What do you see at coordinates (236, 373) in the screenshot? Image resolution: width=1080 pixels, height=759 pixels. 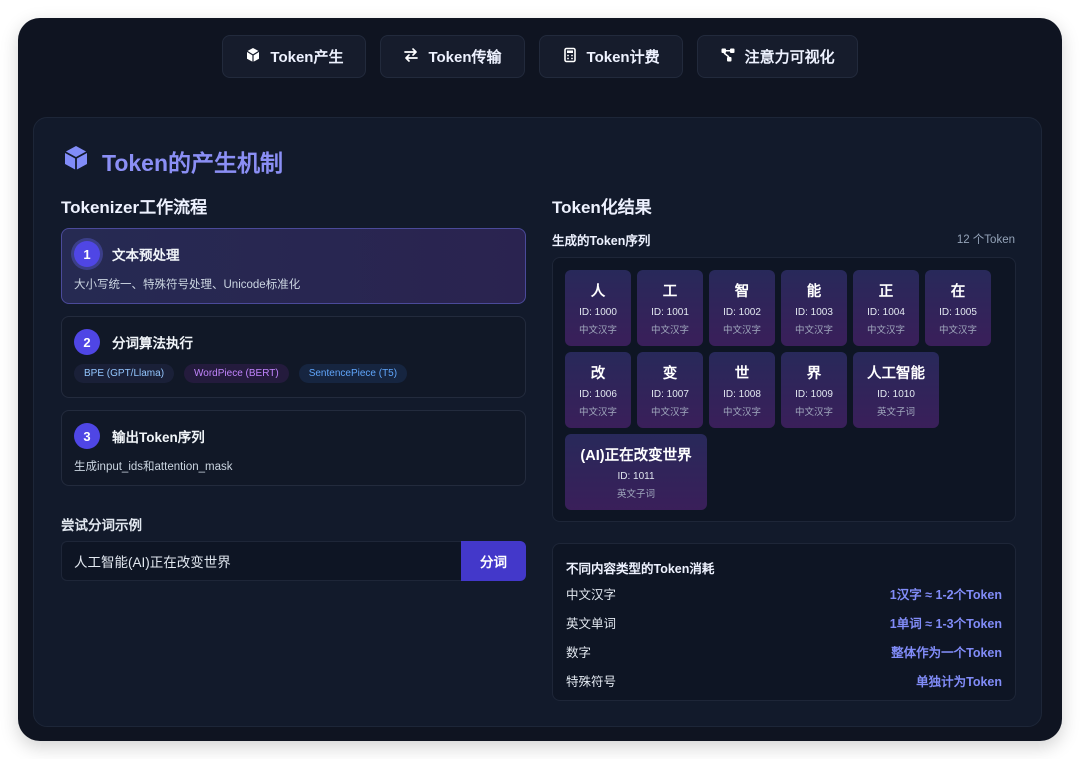 I see `badge-wordpiece: WordPiece (BERT)` at bounding box center [236, 373].